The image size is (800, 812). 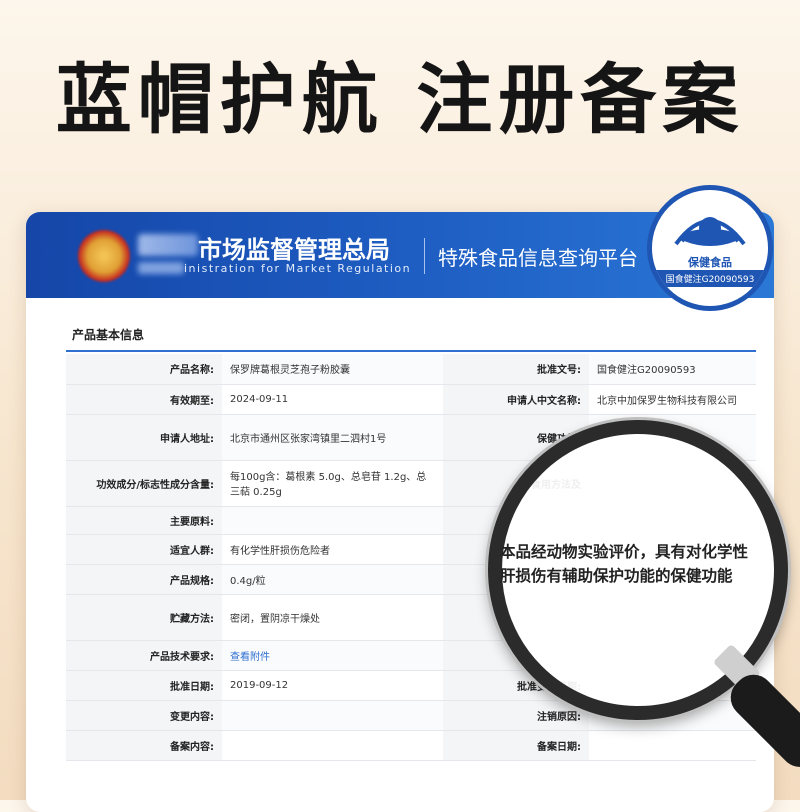 What do you see at coordinates (400, 99) in the screenshot?
I see `headline: 蓝帽护航 注册备案` at bounding box center [400, 99].